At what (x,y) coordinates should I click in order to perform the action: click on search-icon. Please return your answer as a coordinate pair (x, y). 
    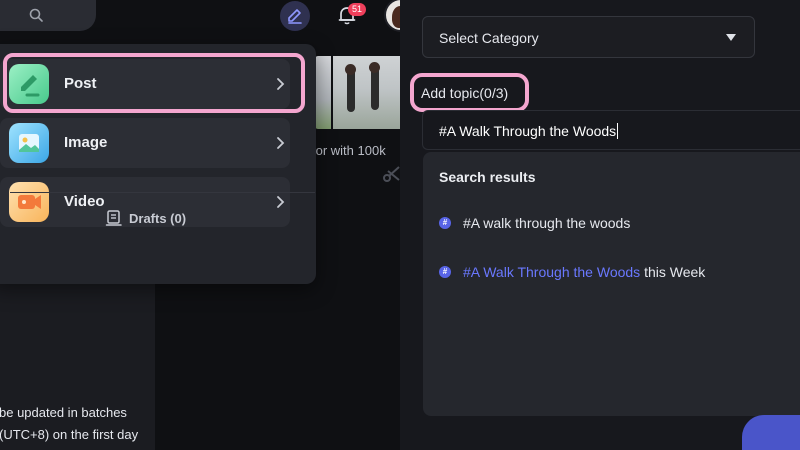
    Looking at the image, I should click on (36, 15).